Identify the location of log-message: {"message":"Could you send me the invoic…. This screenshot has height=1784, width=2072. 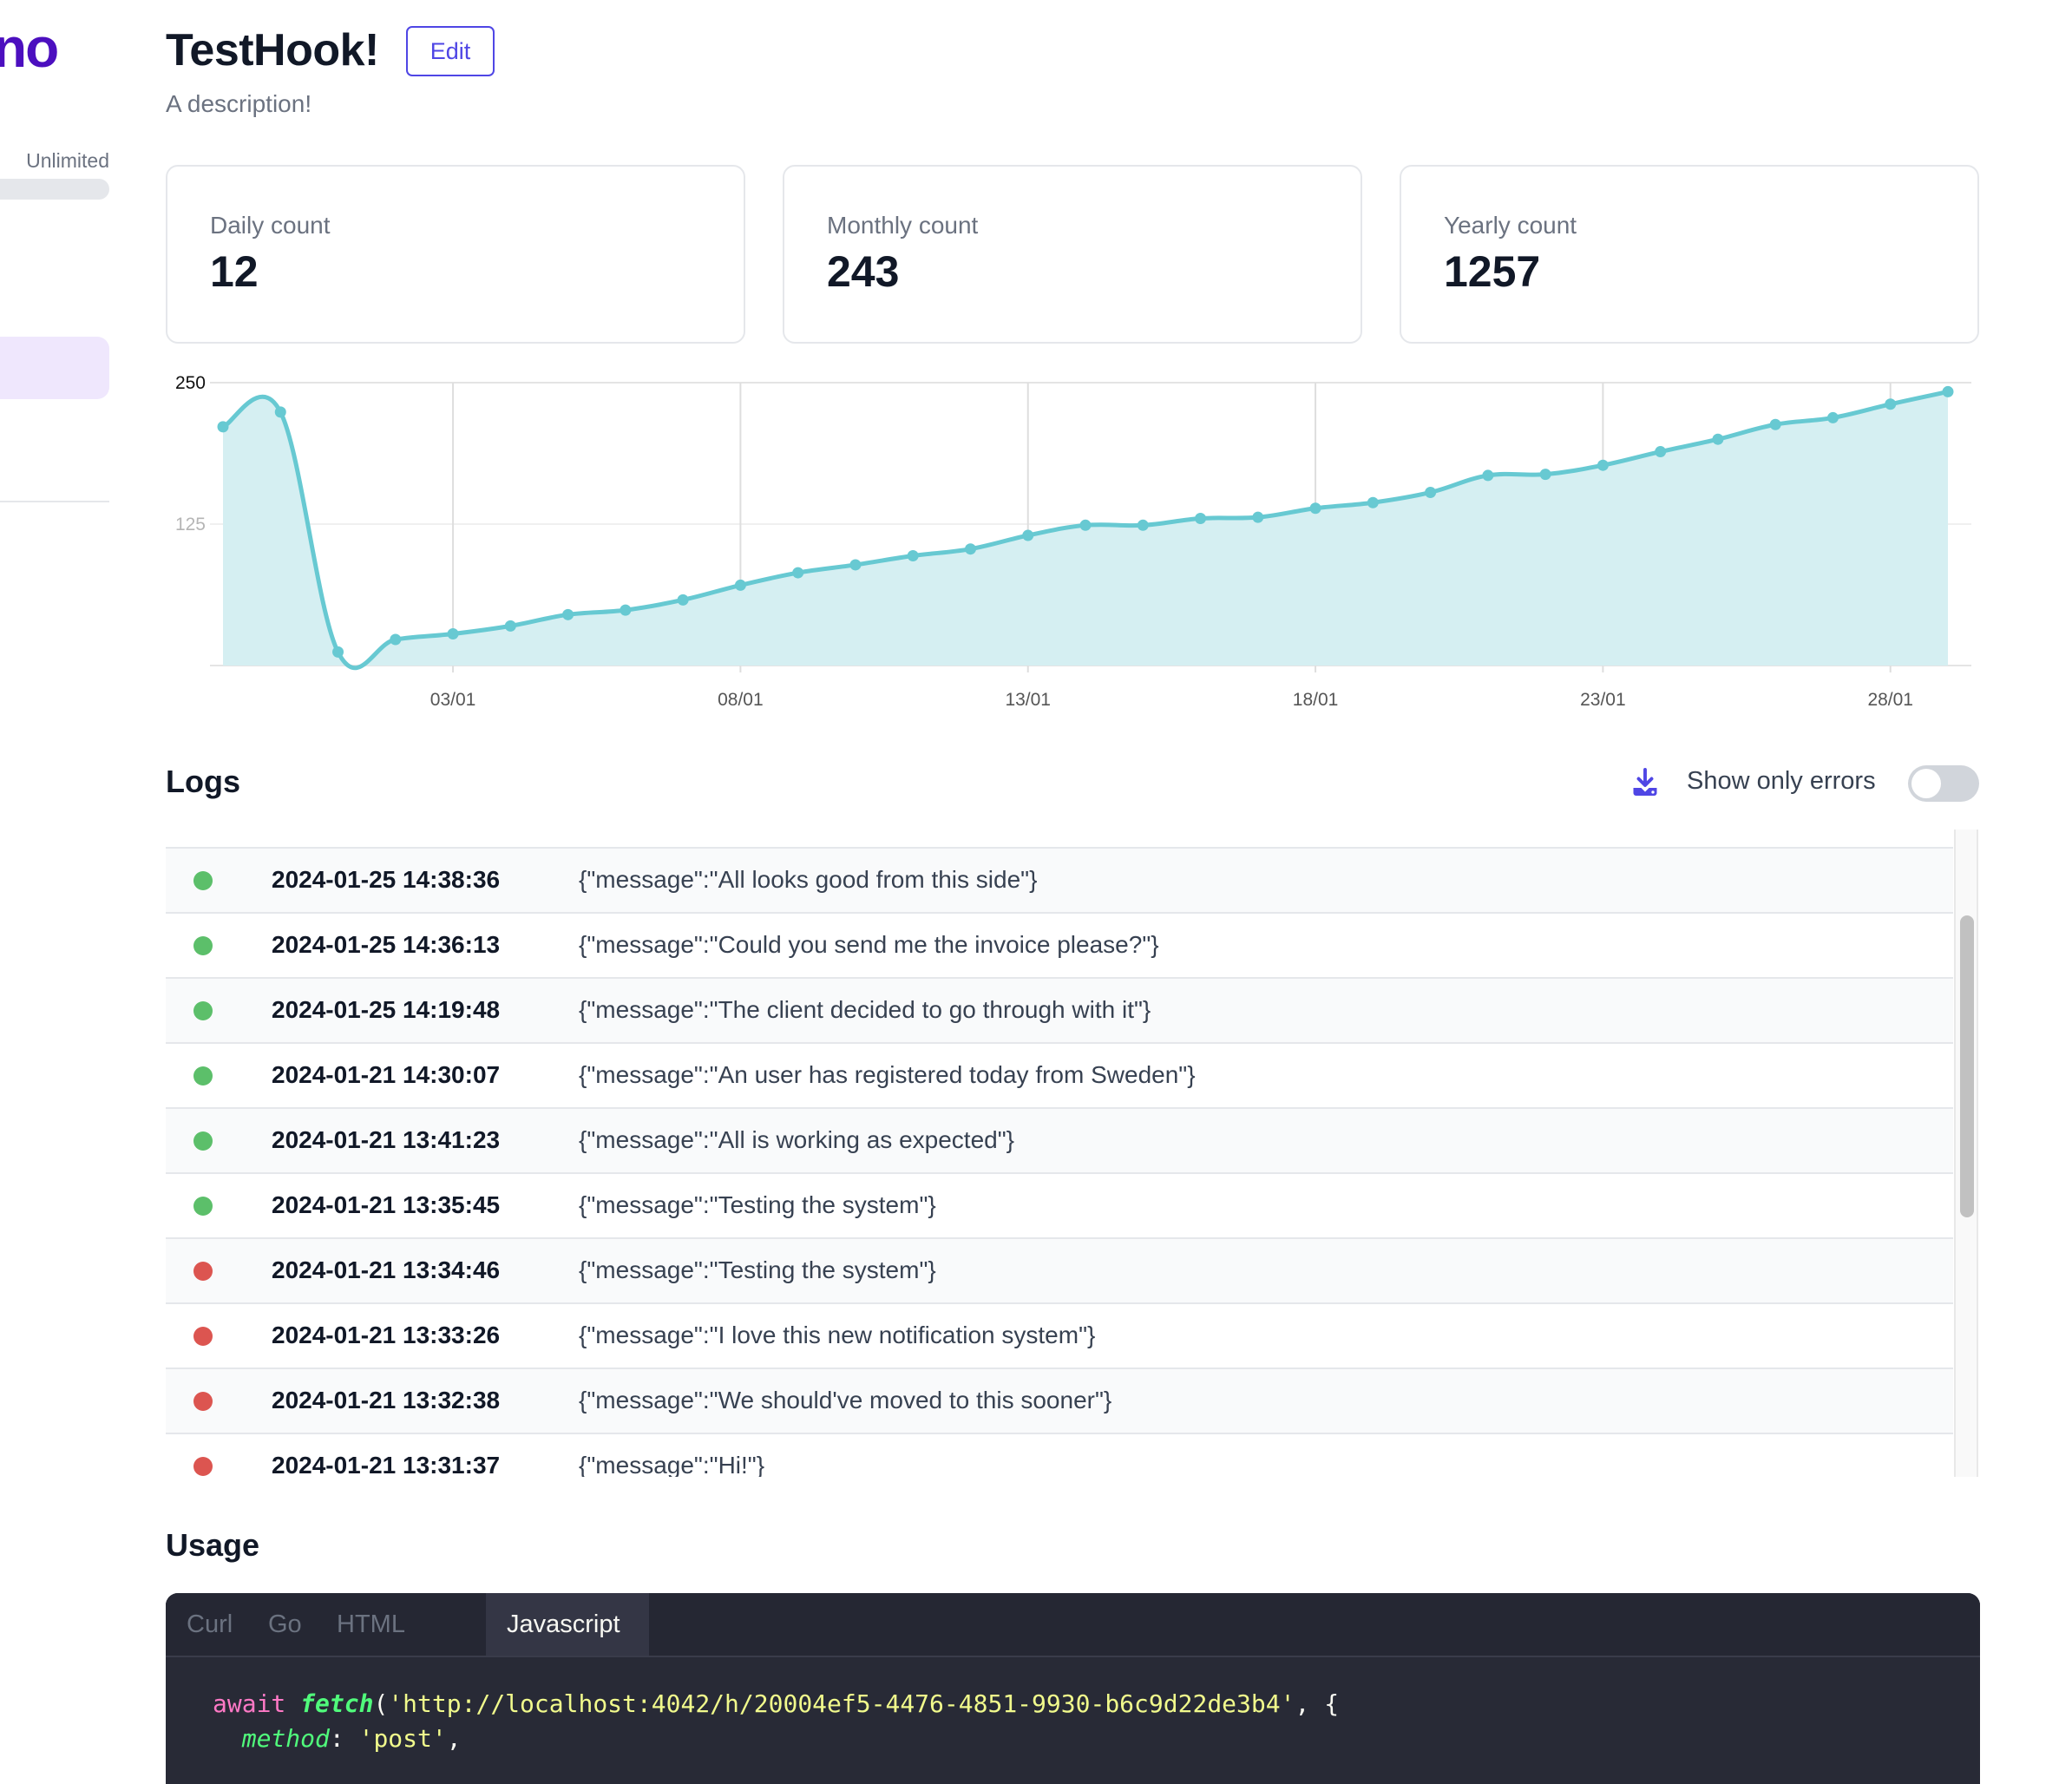
(869, 944).